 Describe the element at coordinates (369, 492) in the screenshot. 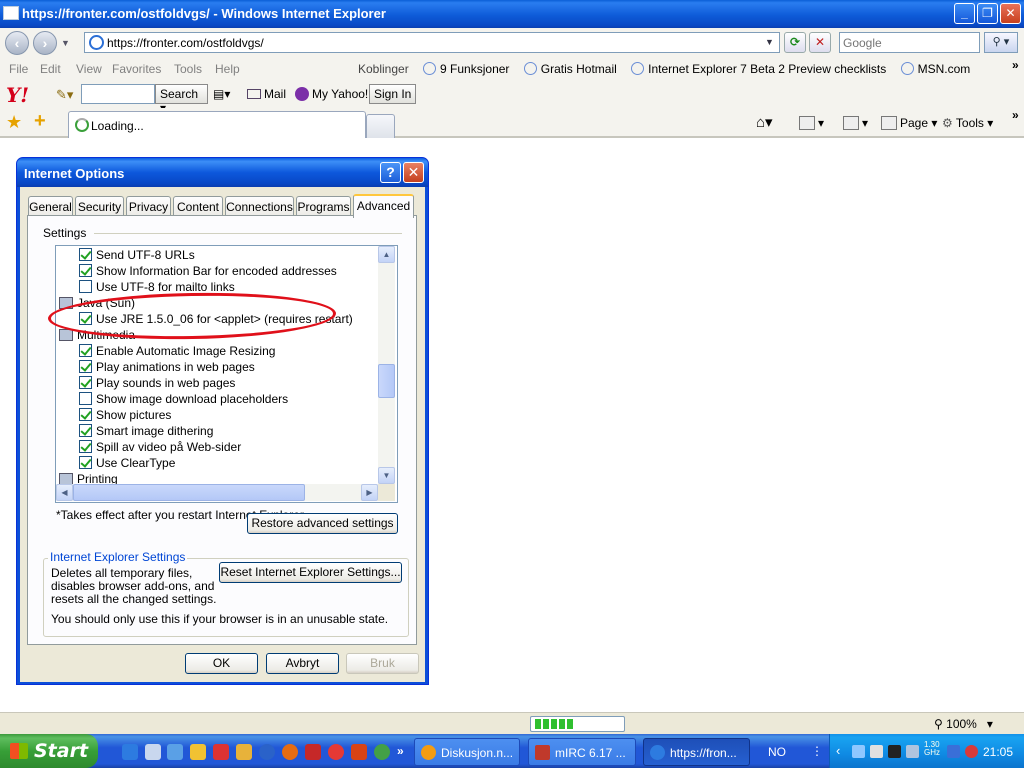

I see `scroll-right-button: ▶` at that location.